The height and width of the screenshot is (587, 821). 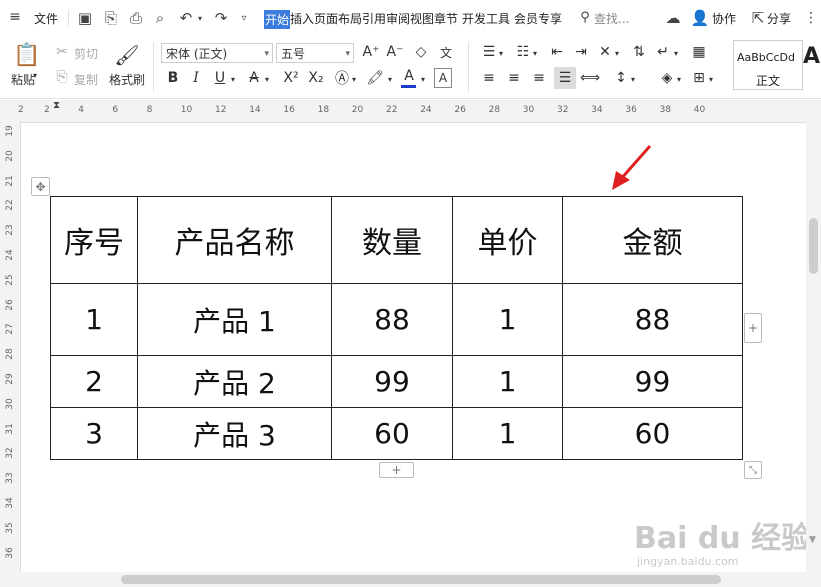 What do you see at coordinates (233, 79) in the screenshot?
I see `underline-dropdown-icon: ▾` at bounding box center [233, 79].